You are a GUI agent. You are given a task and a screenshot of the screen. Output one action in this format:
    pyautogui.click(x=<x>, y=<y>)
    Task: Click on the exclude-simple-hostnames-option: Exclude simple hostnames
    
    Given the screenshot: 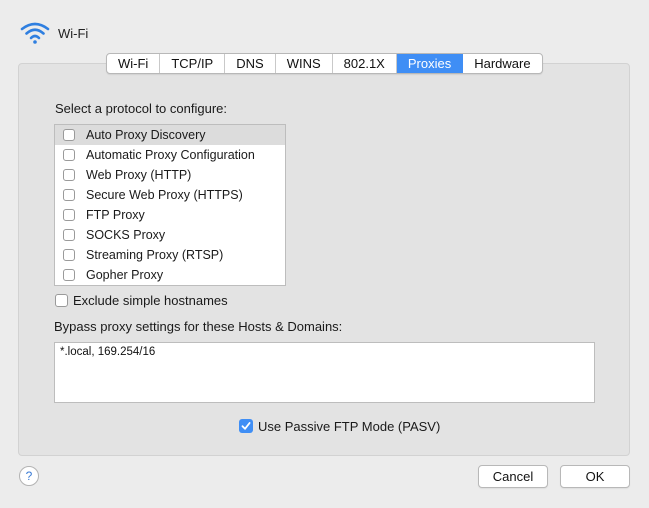 What is the action you would take?
    pyautogui.click(x=141, y=300)
    